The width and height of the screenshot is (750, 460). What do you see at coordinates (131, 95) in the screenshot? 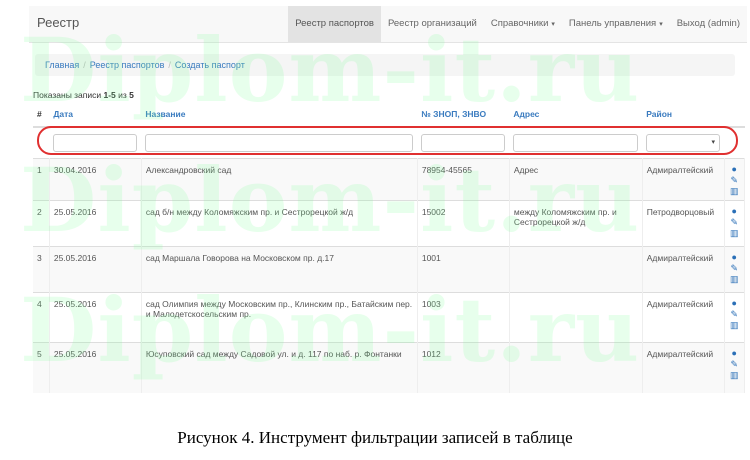
I see `summary-total: 5` at bounding box center [131, 95].